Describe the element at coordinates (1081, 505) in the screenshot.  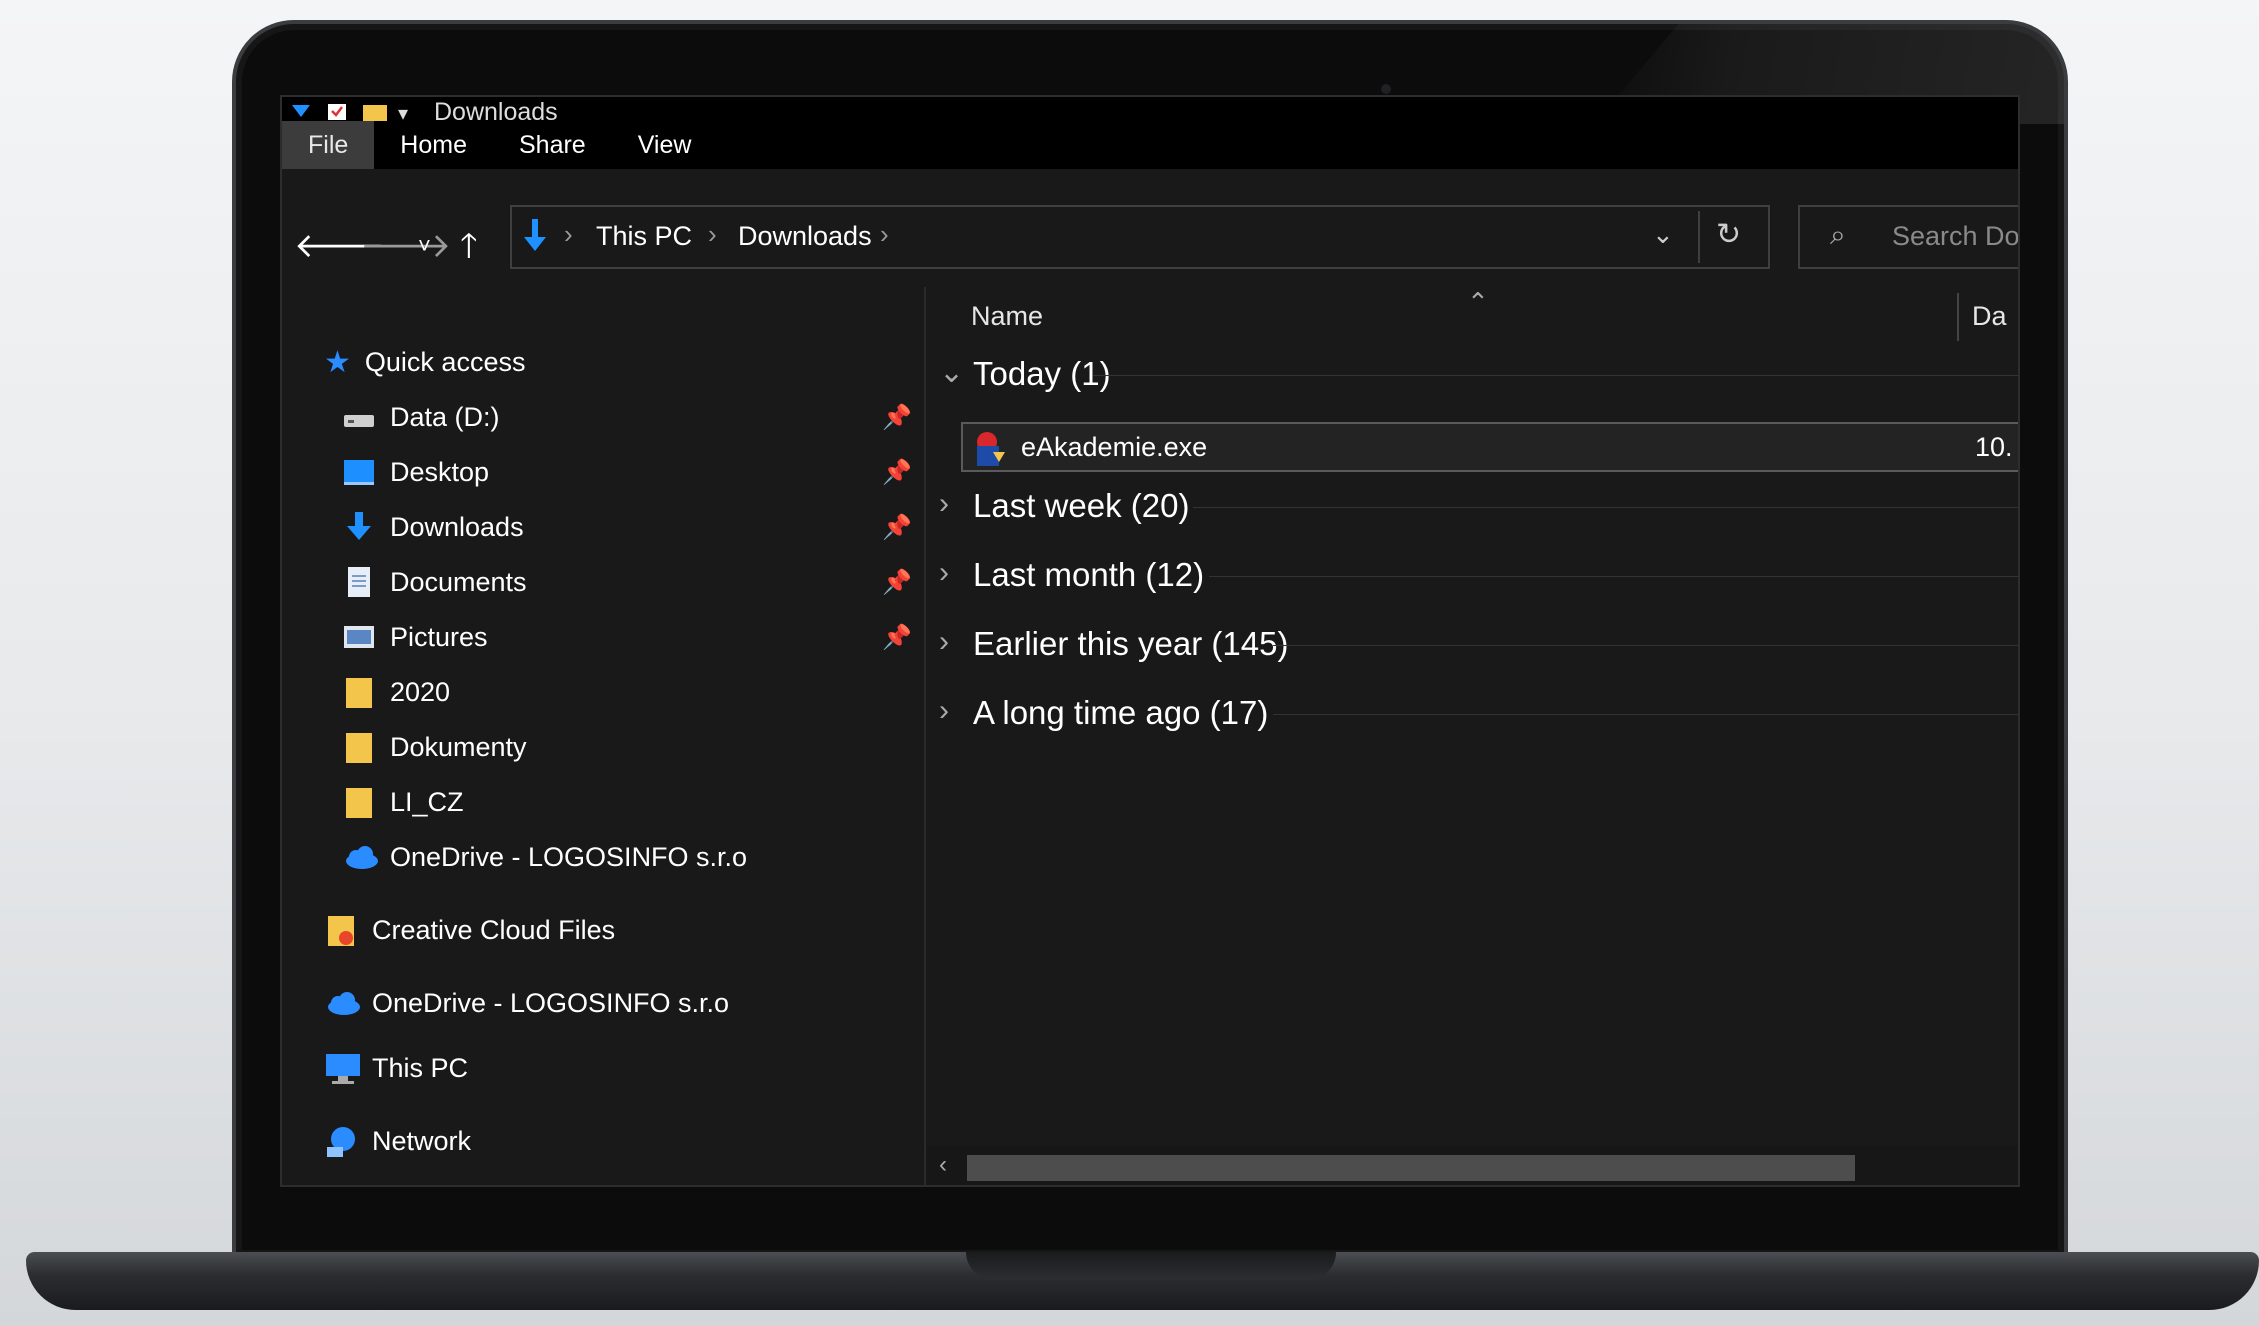
I see `group-label: Last week (20)` at that location.